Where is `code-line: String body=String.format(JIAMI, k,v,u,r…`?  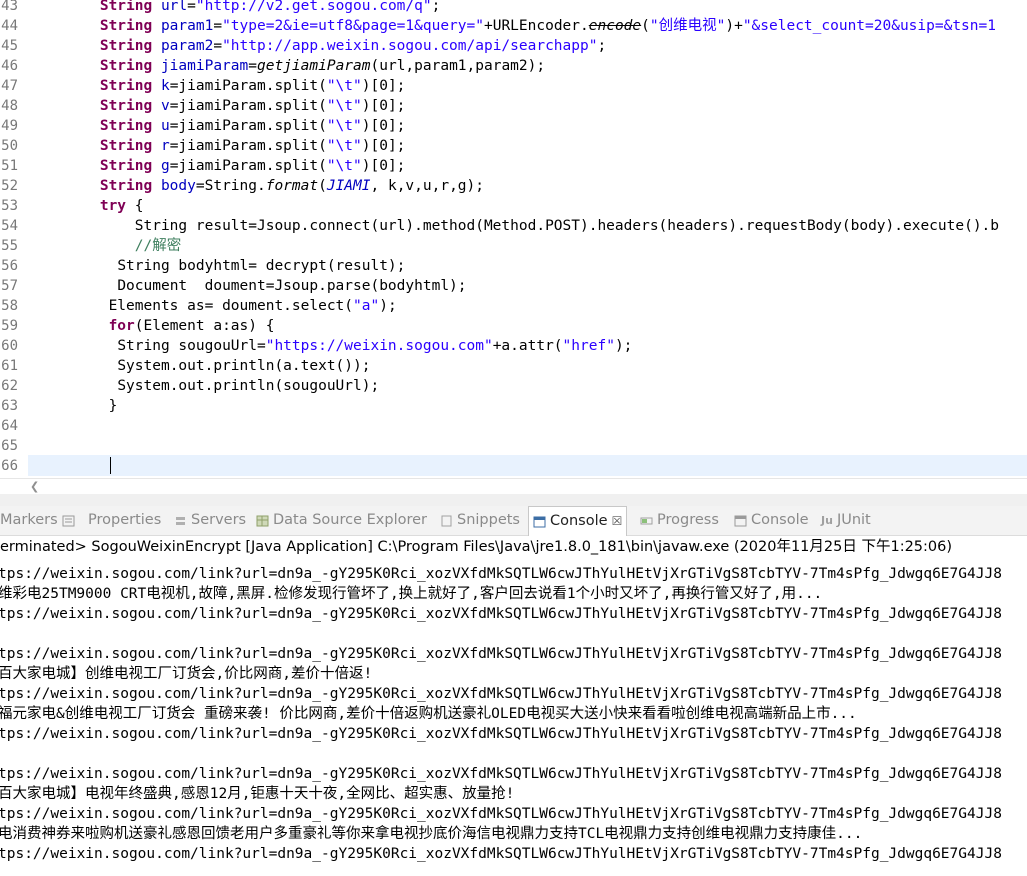
code-line: String body=String.format(JIAMI, k,v,u,r… is located at coordinates (291, 186).